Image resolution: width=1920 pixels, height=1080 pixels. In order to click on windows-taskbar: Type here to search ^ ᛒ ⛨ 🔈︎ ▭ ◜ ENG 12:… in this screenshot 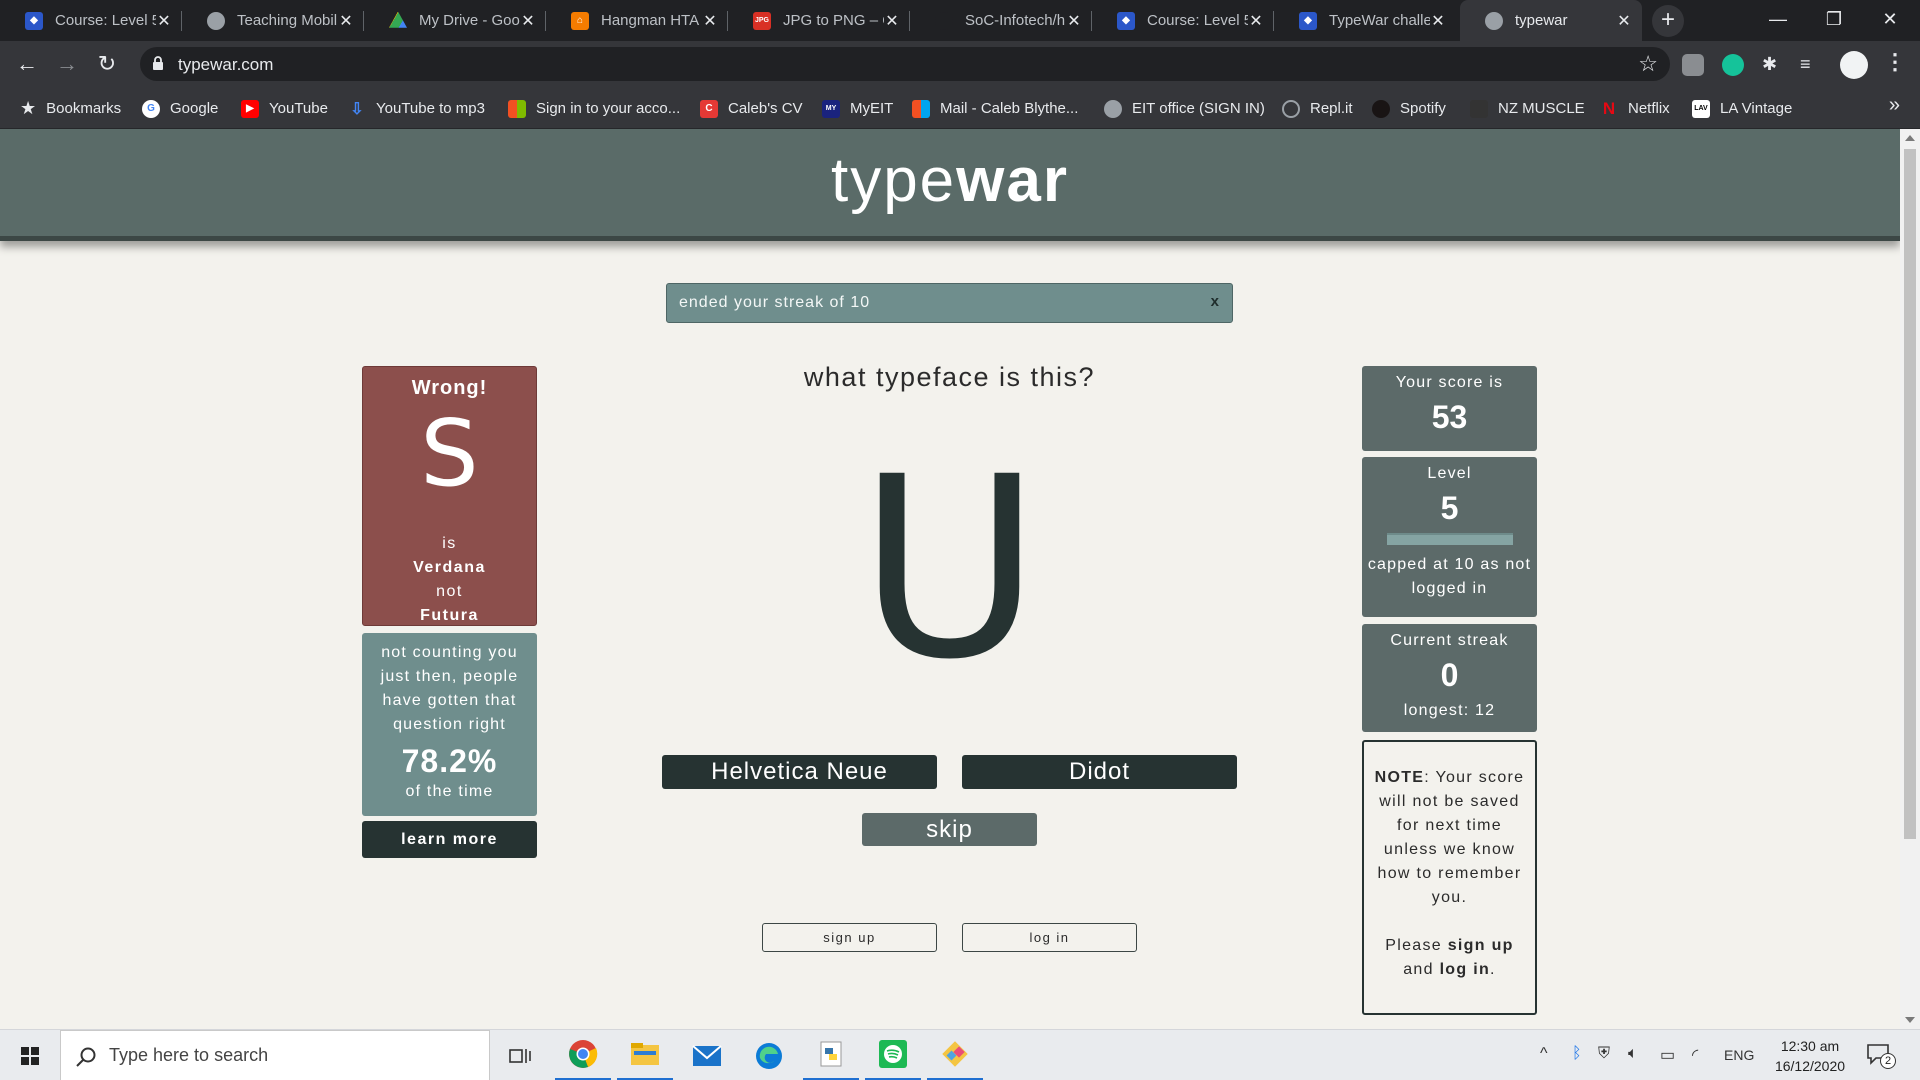, I will do `click(960, 1054)`.